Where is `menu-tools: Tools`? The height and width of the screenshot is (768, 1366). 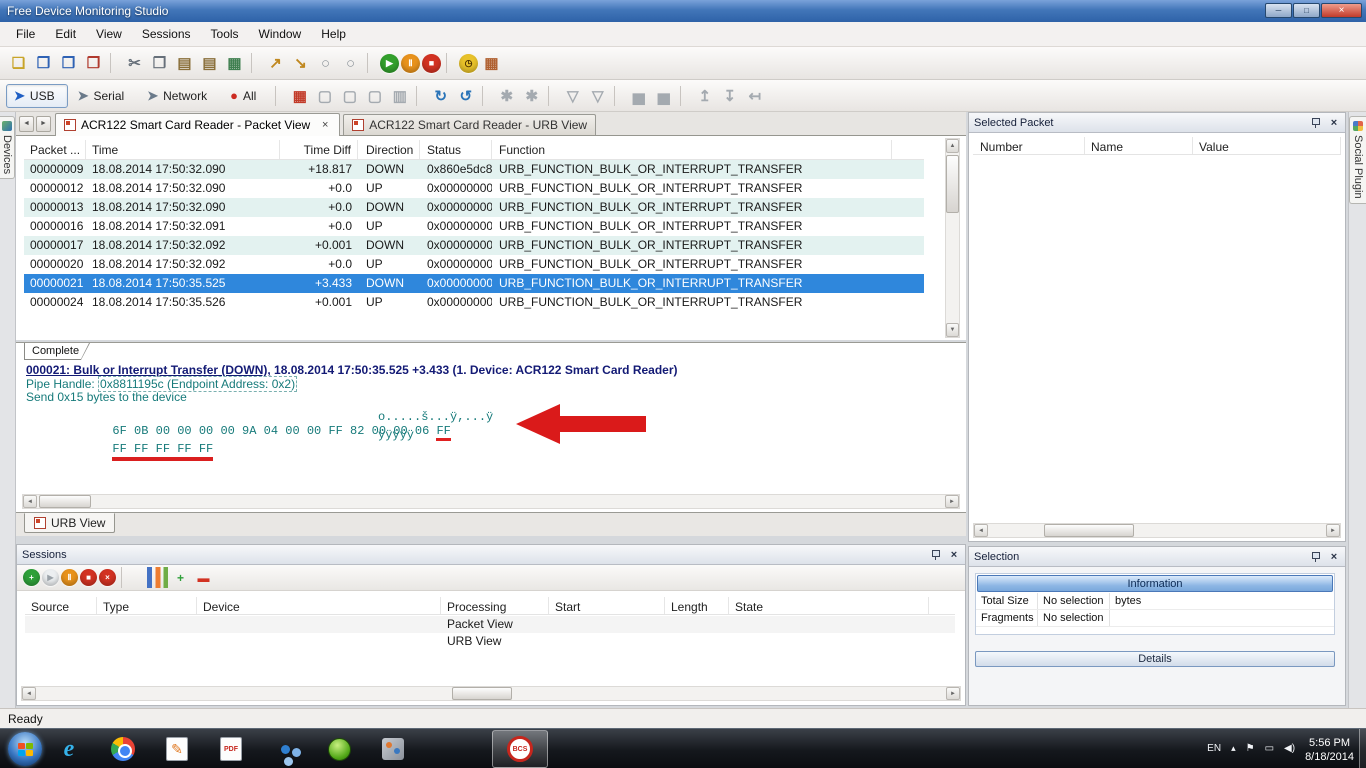 menu-tools: Tools is located at coordinates (225, 34).